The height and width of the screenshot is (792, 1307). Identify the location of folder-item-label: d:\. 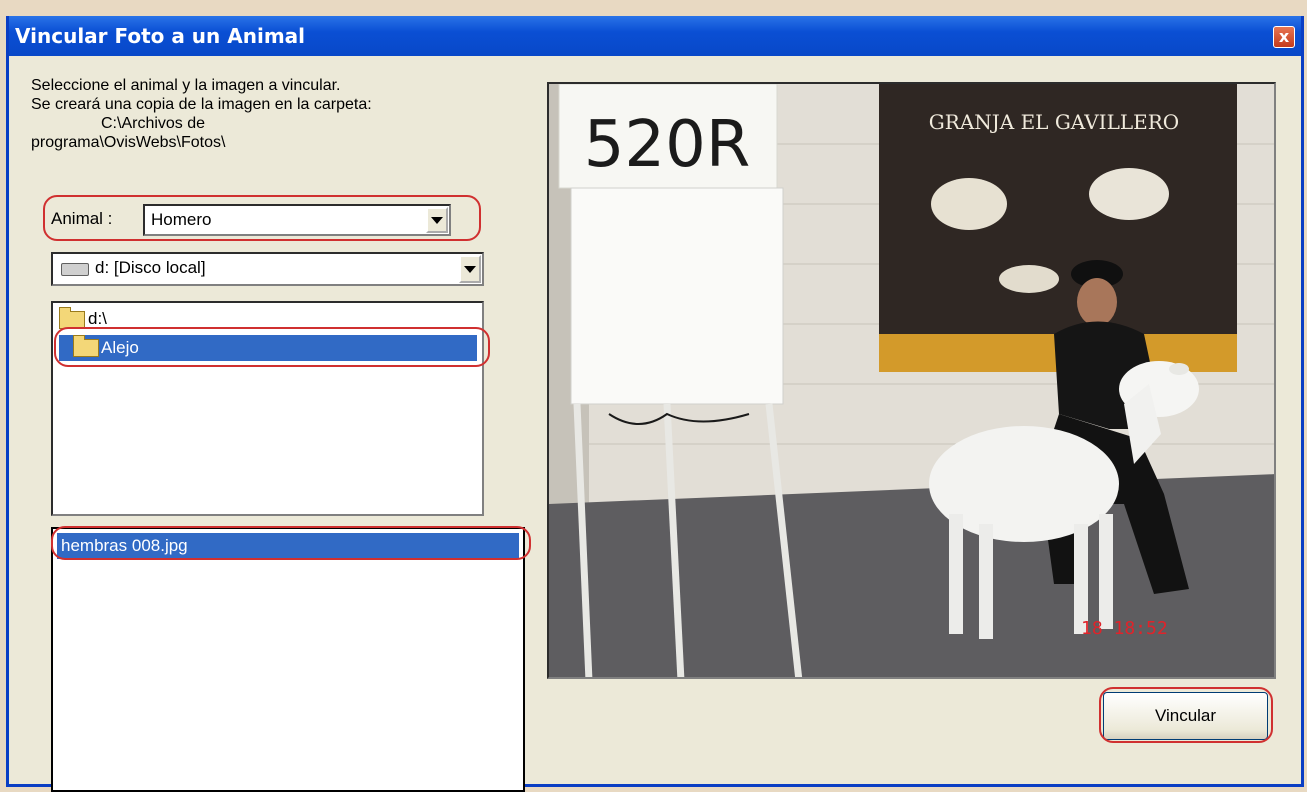
(97, 318).